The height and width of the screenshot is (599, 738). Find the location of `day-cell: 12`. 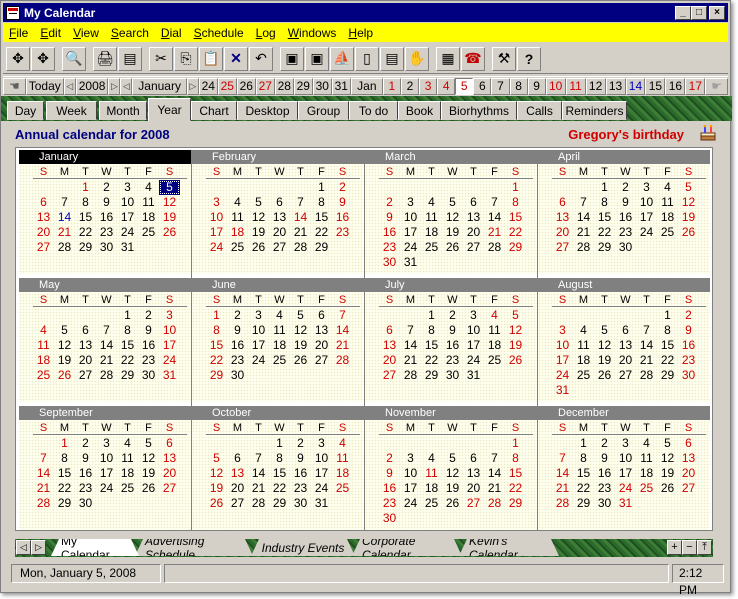

day-cell: 12 is located at coordinates (452, 473).